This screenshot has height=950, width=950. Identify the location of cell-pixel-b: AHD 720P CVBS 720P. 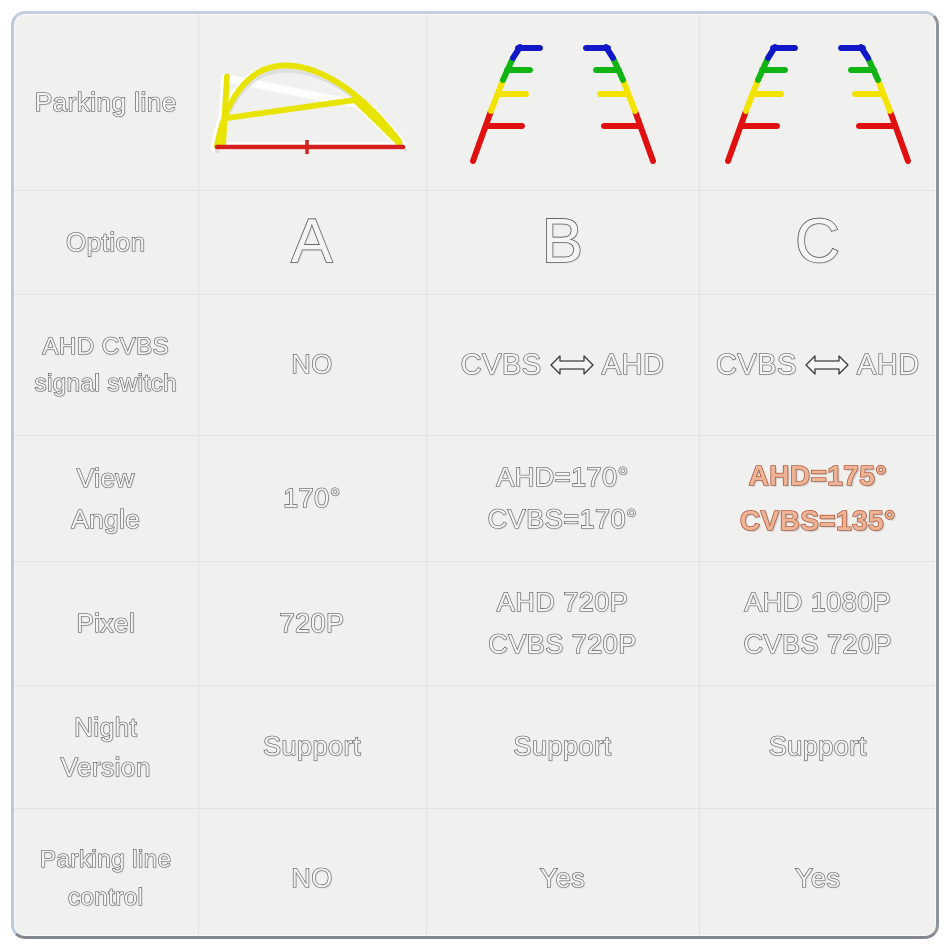
(563, 623).